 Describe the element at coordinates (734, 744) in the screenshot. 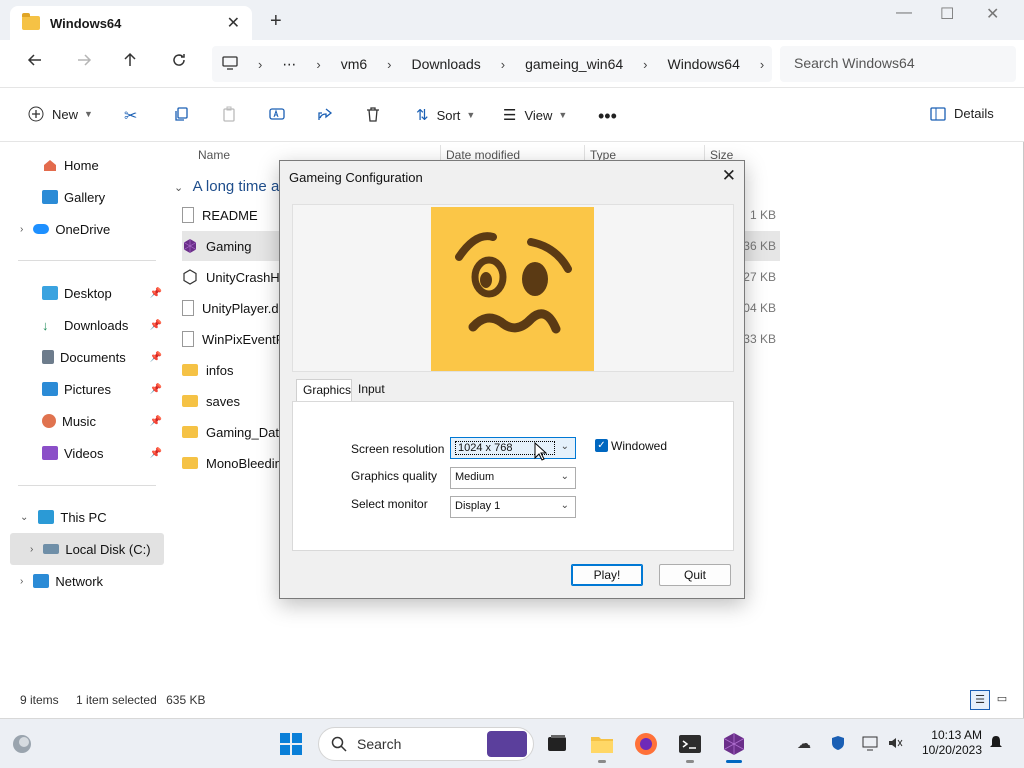

I see `taskbar-gaming` at that location.